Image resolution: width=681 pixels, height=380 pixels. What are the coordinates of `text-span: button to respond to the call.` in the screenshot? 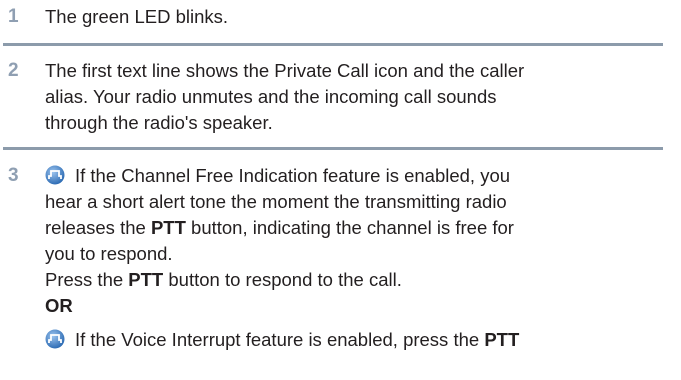 It's located at (282, 279).